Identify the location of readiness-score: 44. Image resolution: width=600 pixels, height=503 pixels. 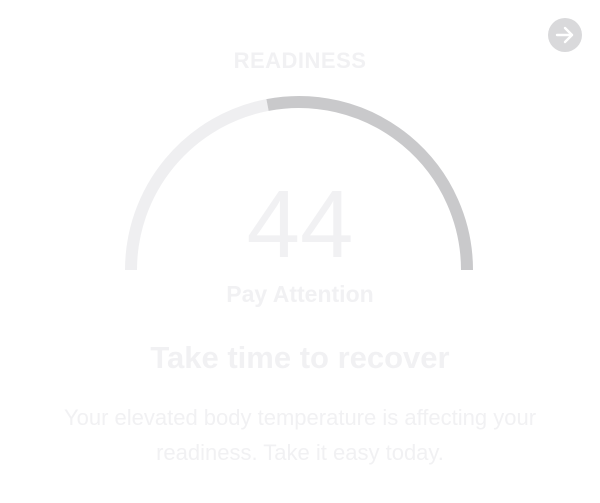
(300, 224).